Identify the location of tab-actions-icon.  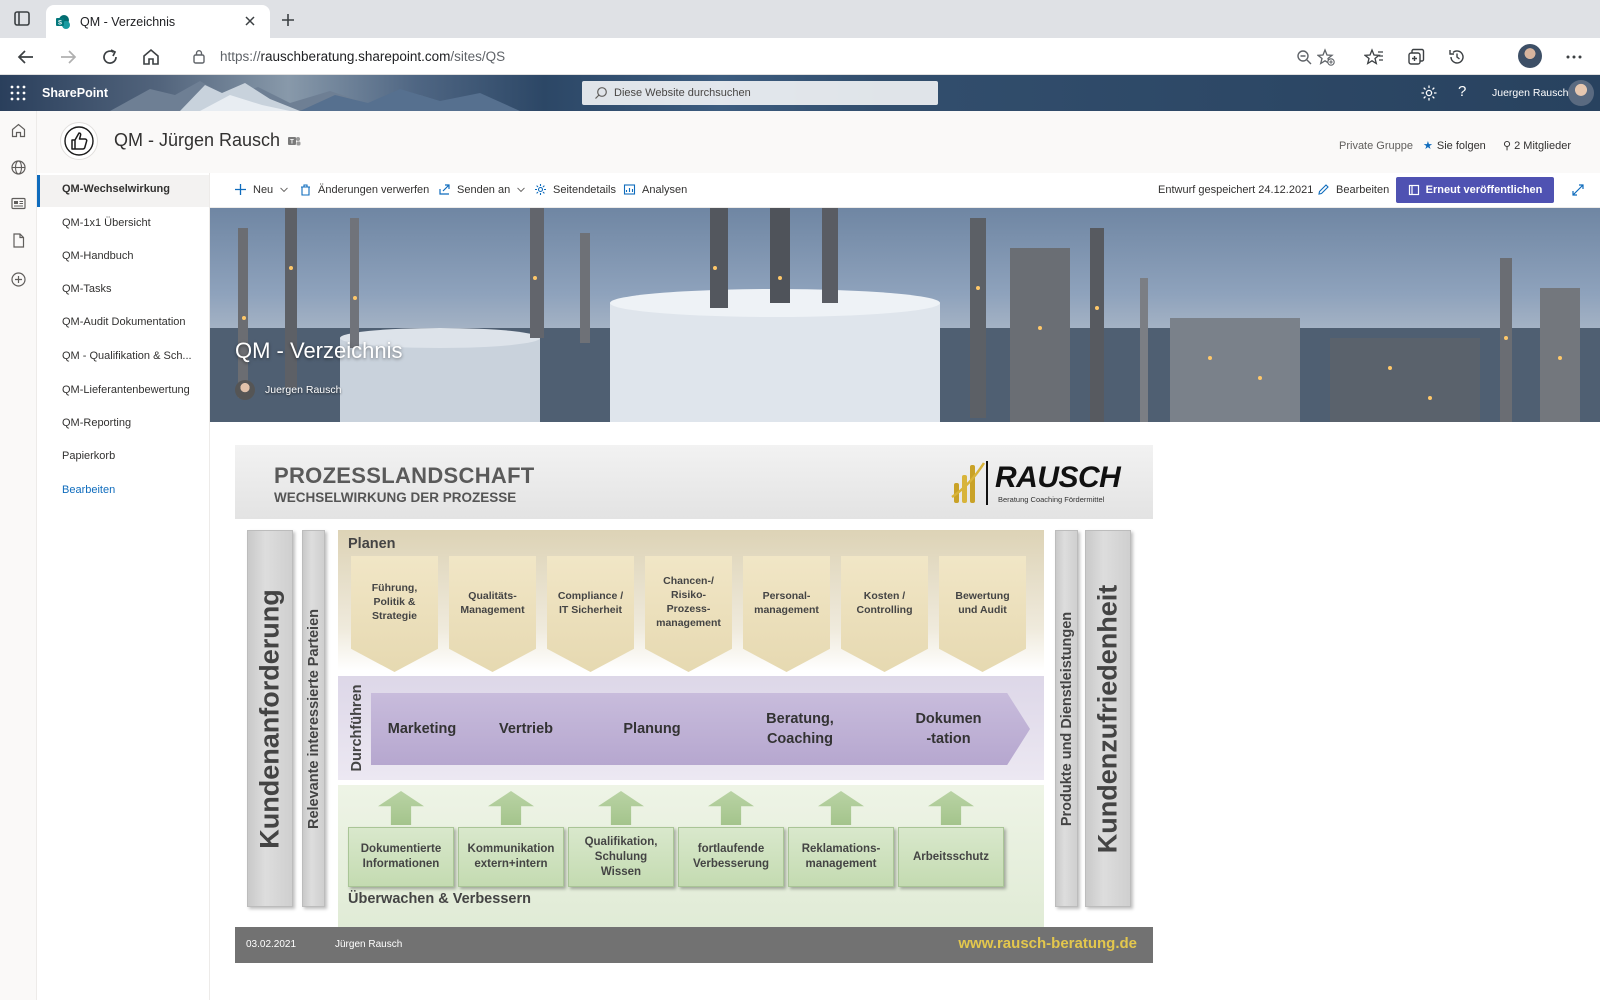
(22, 19).